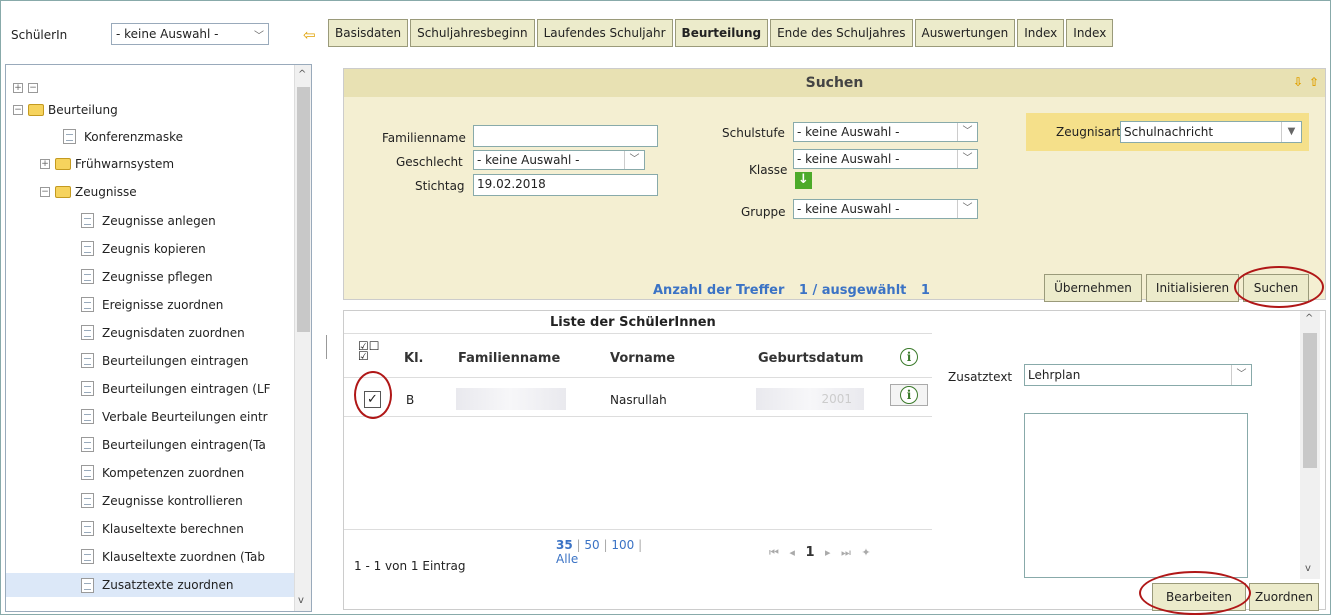 Image resolution: width=1331 pixels, height=615 pixels. I want to click on page-size-35: 35, so click(564, 545).